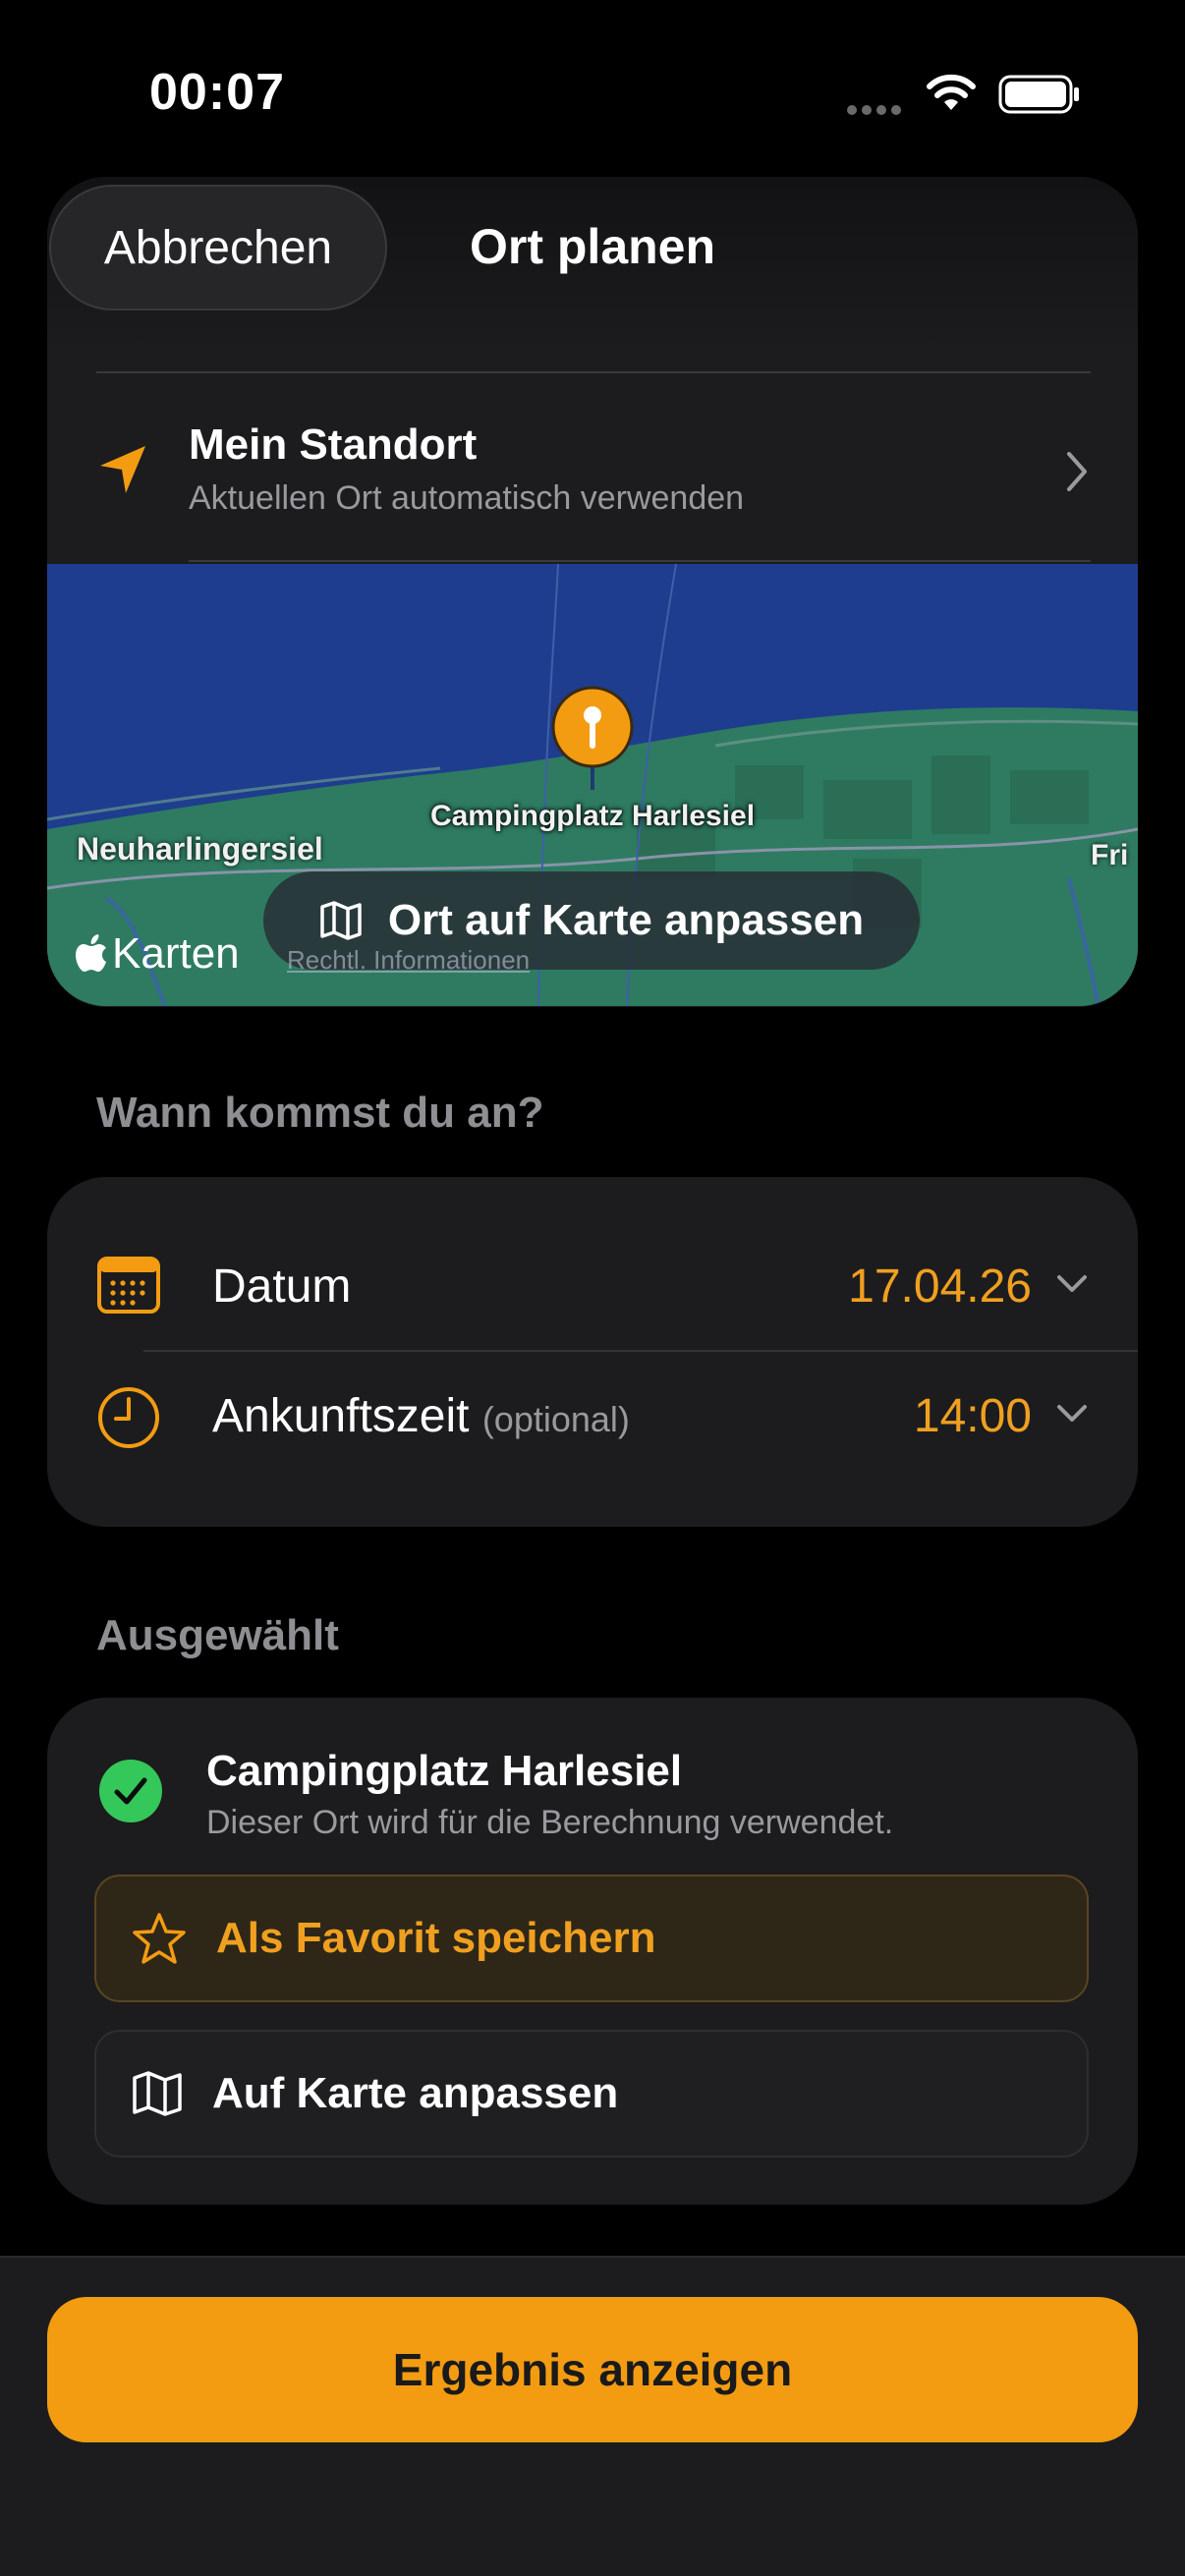 This screenshot has height=2576, width=1185. Describe the element at coordinates (952, 92) in the screenshot. I see `wifi-icon` at that location.